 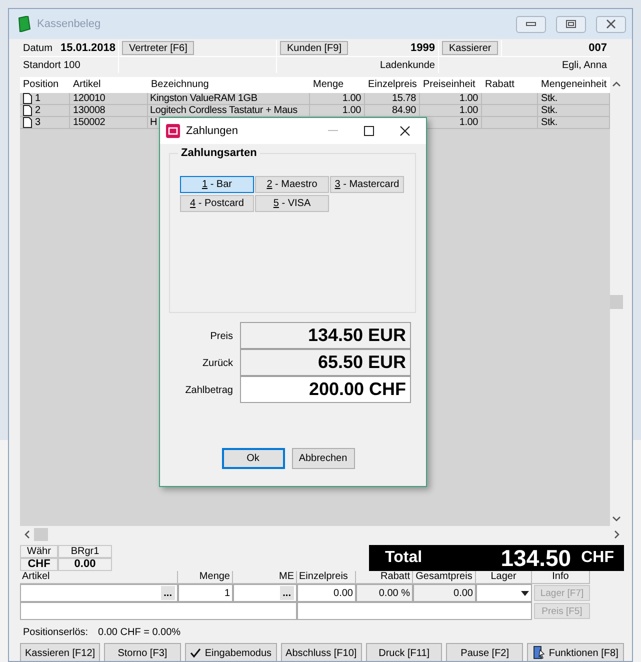 What do you see at coordinates (37, 98) in the screenshot?
I see `row-number: 1` at bounding box center [37, 98].